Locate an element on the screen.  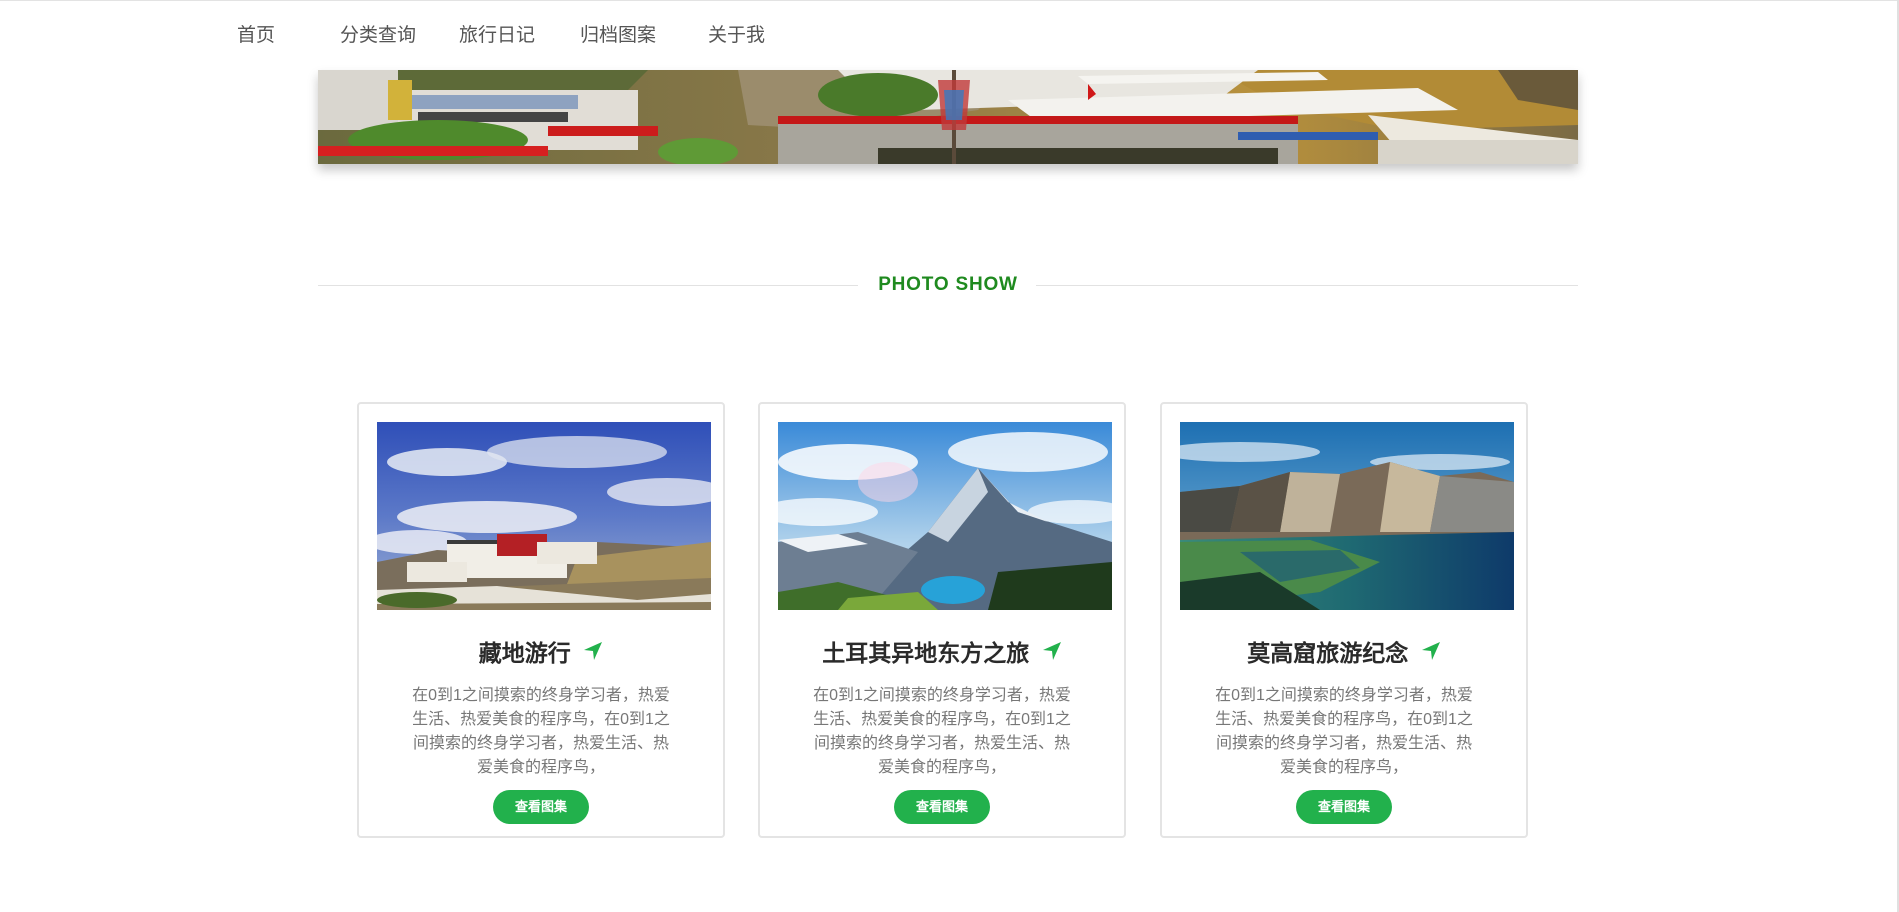
card-title: 藏地游行 is located at coordinates (541, 653).